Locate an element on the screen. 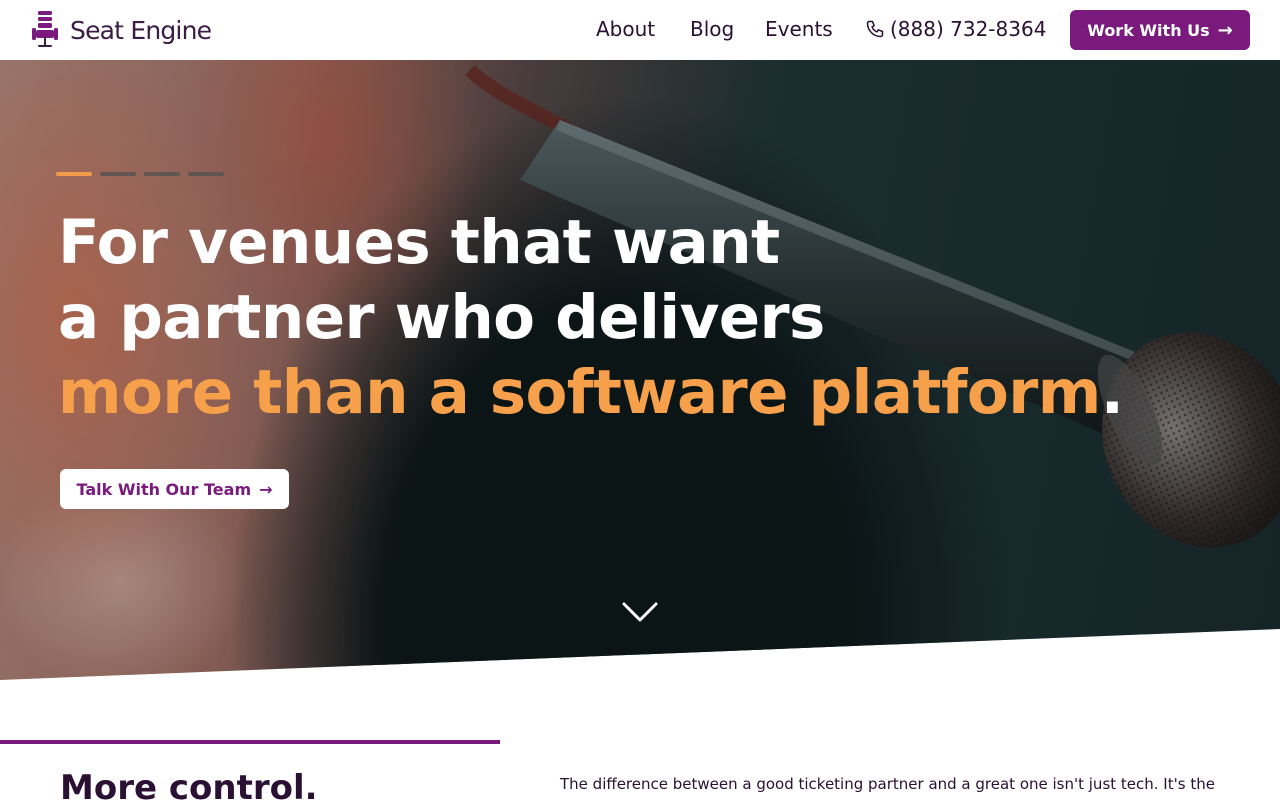 The height and width of the screenshot is (800, 1280). seat-logo-icon is located at coordinates (45, 29).